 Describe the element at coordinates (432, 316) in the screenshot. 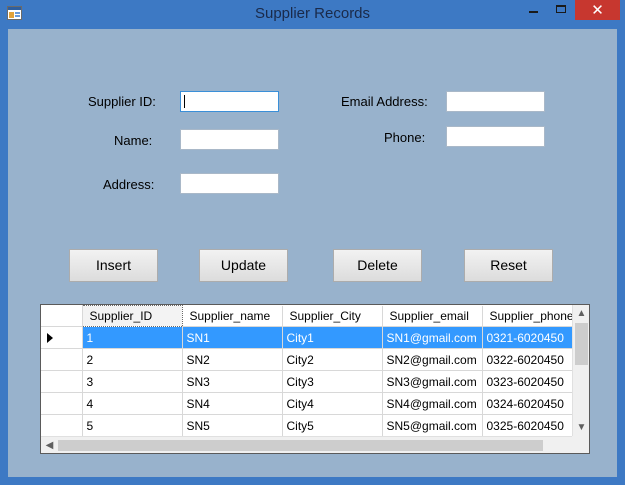

I see `column-header: Supplier_email` at that location.